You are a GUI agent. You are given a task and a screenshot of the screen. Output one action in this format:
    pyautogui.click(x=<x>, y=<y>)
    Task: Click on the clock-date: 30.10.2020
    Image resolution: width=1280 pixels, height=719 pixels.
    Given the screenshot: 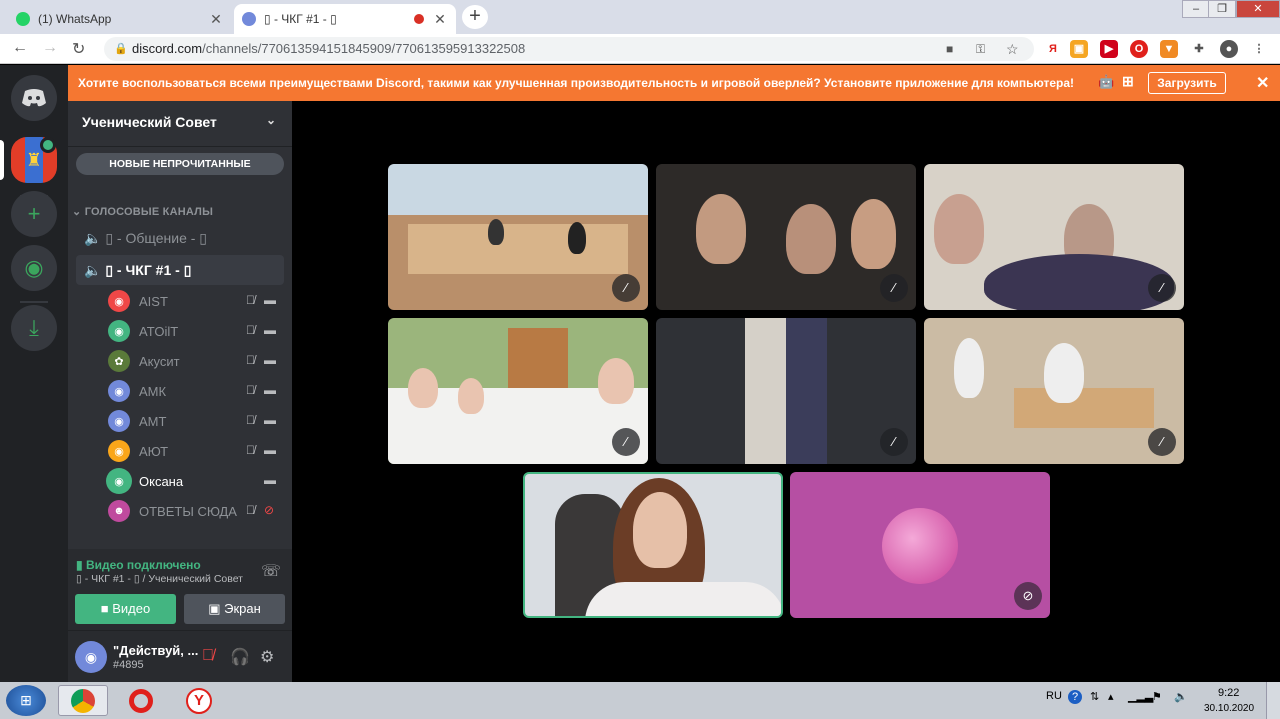 What is the action you would take?
    pyautogui.click(x=1229, y=708)
    